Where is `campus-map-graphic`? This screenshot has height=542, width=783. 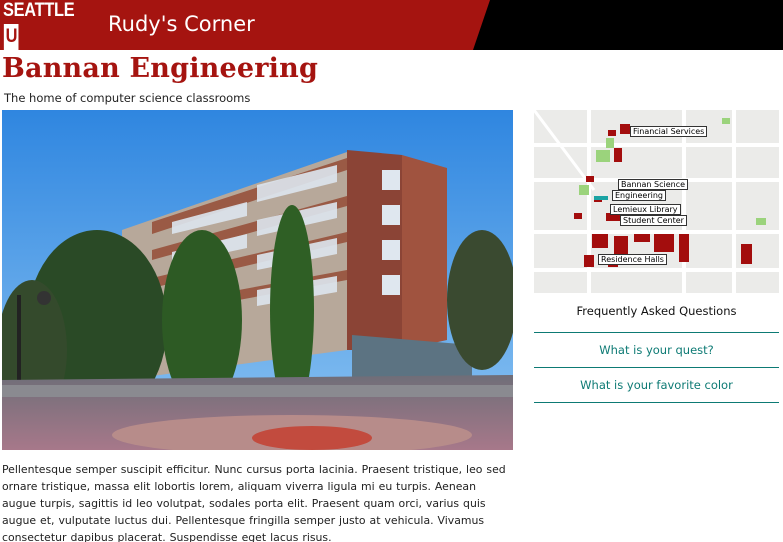
campus-map-graphic is located at coordinates (656, 201).